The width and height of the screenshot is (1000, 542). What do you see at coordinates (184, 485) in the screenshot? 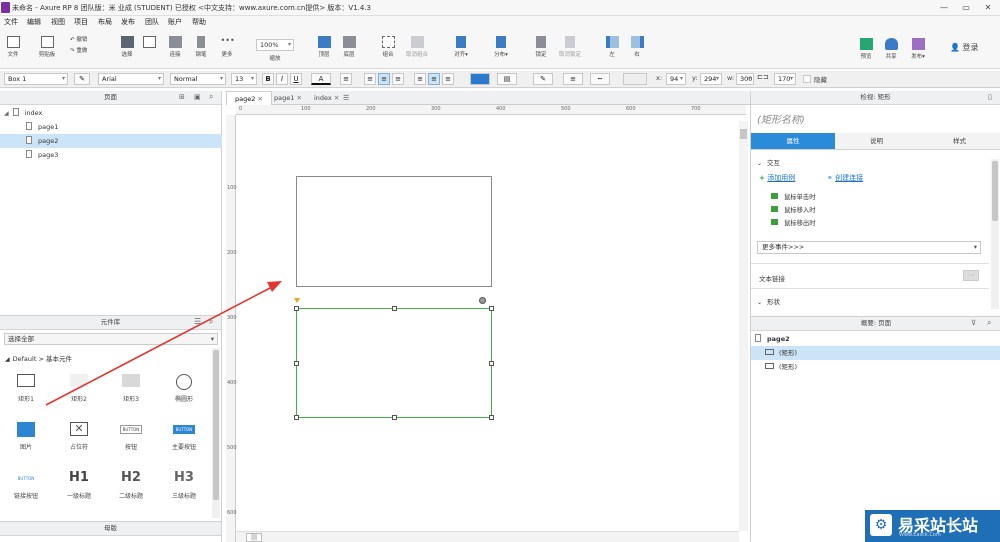
I see `widget-h3: H3 三级标题` at bounding box center [184, 485].